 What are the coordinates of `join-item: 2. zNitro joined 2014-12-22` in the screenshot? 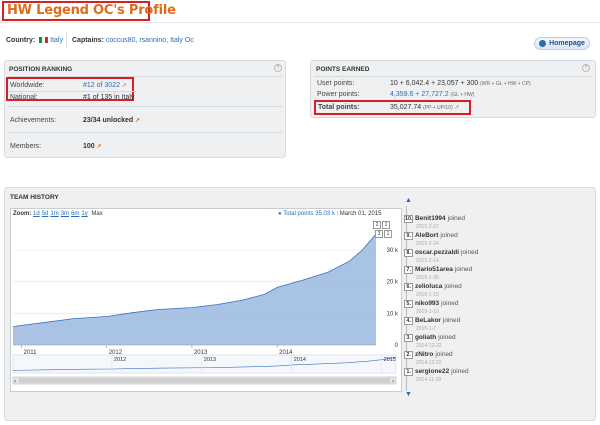 It's located at (428, 358).